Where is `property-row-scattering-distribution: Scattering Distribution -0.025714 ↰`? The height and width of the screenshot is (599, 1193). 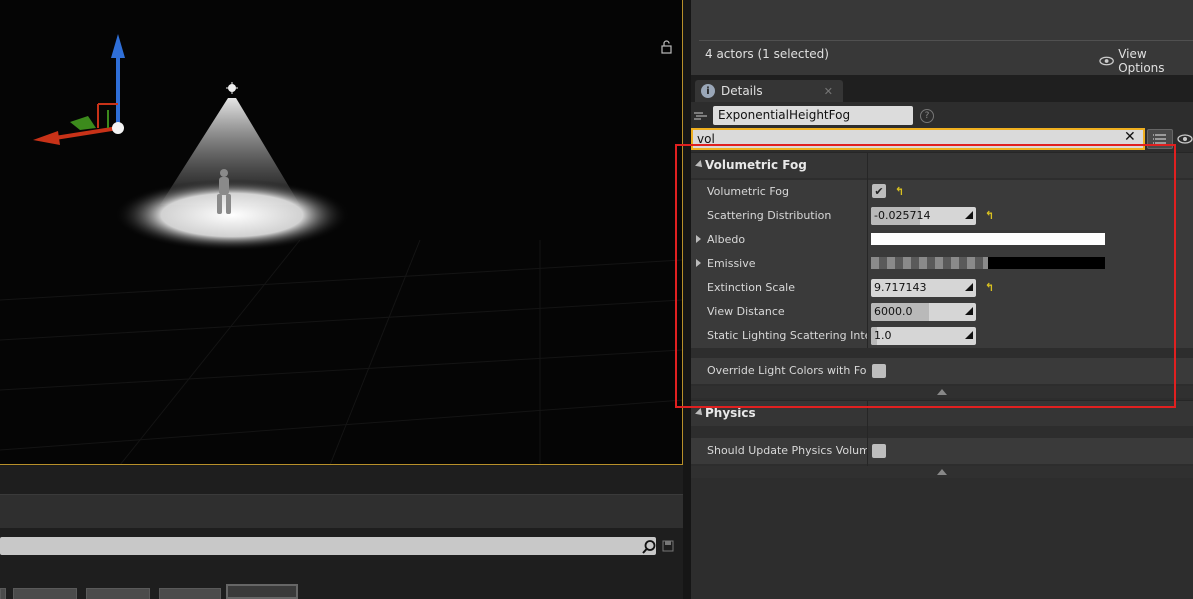 property-row-scattering-distribution: Scattering Distribution -0.025714 ↰ is located at coordinates (942, 216).